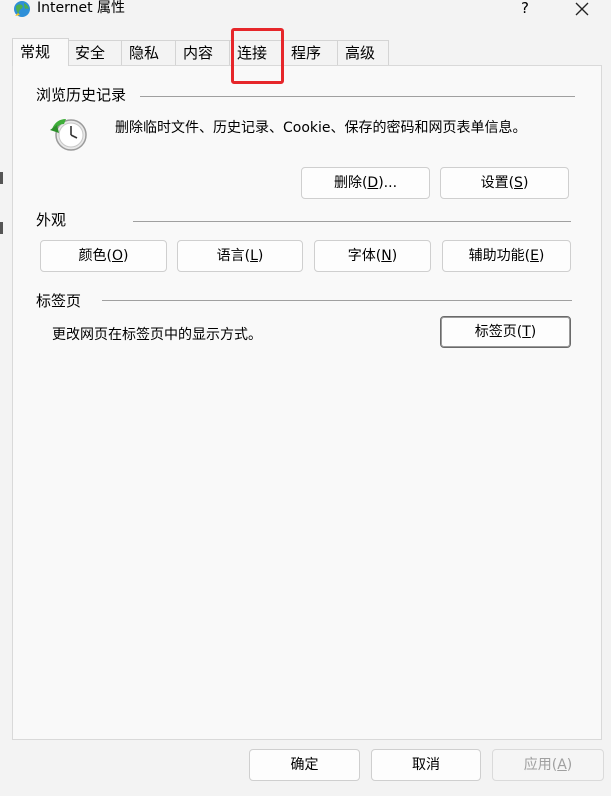 The image size is (611, 796). I want to click on tab-security: 安全, so click(94, 52).